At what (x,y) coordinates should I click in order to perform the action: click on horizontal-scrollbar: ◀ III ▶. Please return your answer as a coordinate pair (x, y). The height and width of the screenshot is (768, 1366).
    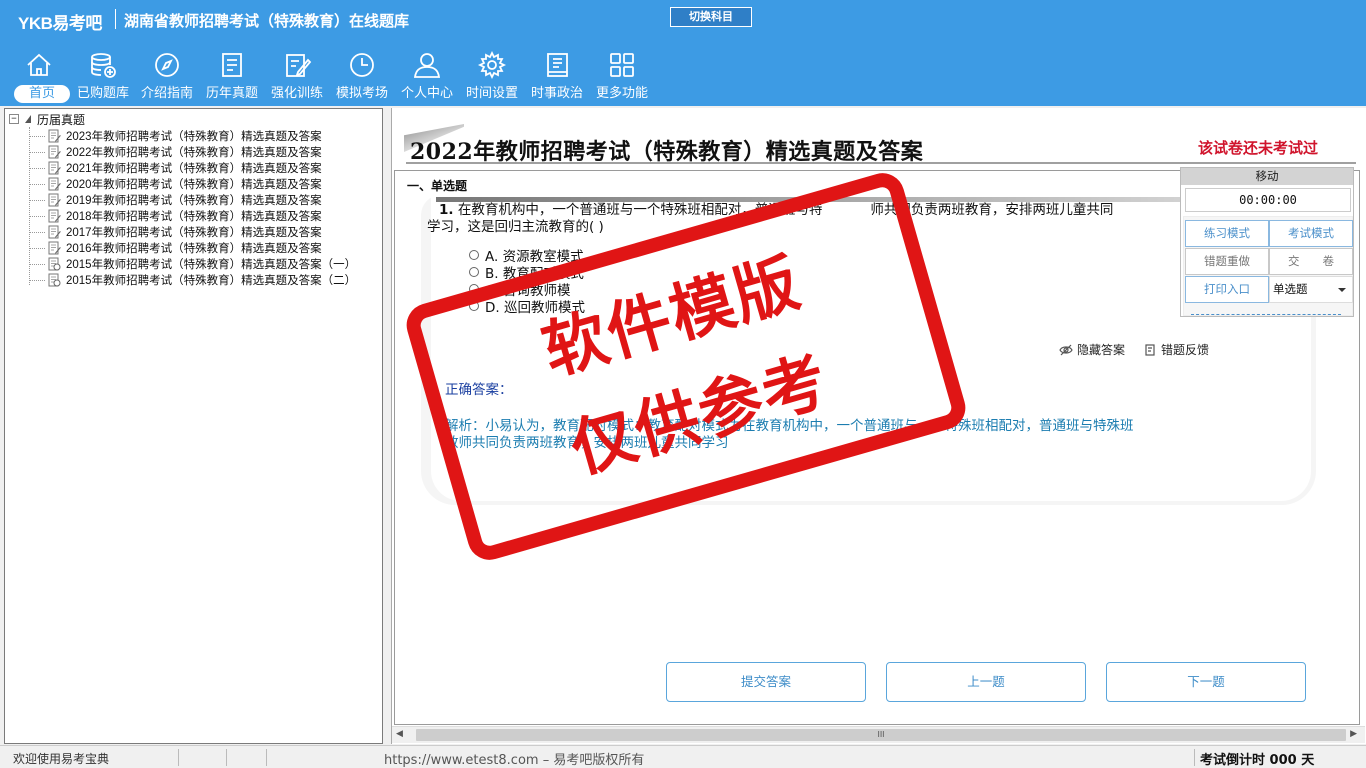
    Looking at the image, I should click on (878, 734).